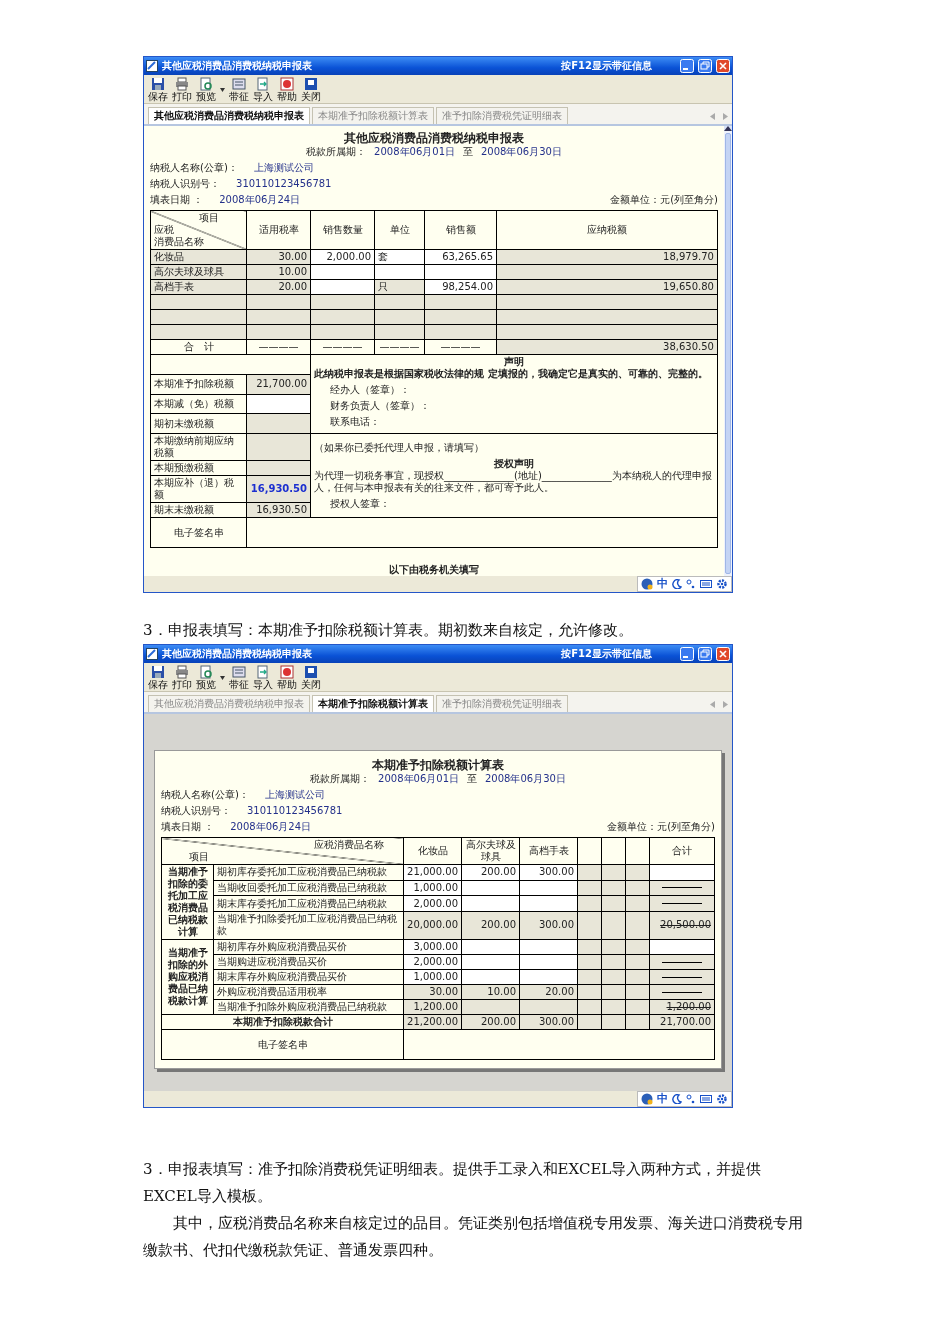 This screenshot has height=1344, width=950. Describe the element at coordinates (661, 827) in the screenshot. I see `unit-note: 金额单位：元(列至角分)` at that location.